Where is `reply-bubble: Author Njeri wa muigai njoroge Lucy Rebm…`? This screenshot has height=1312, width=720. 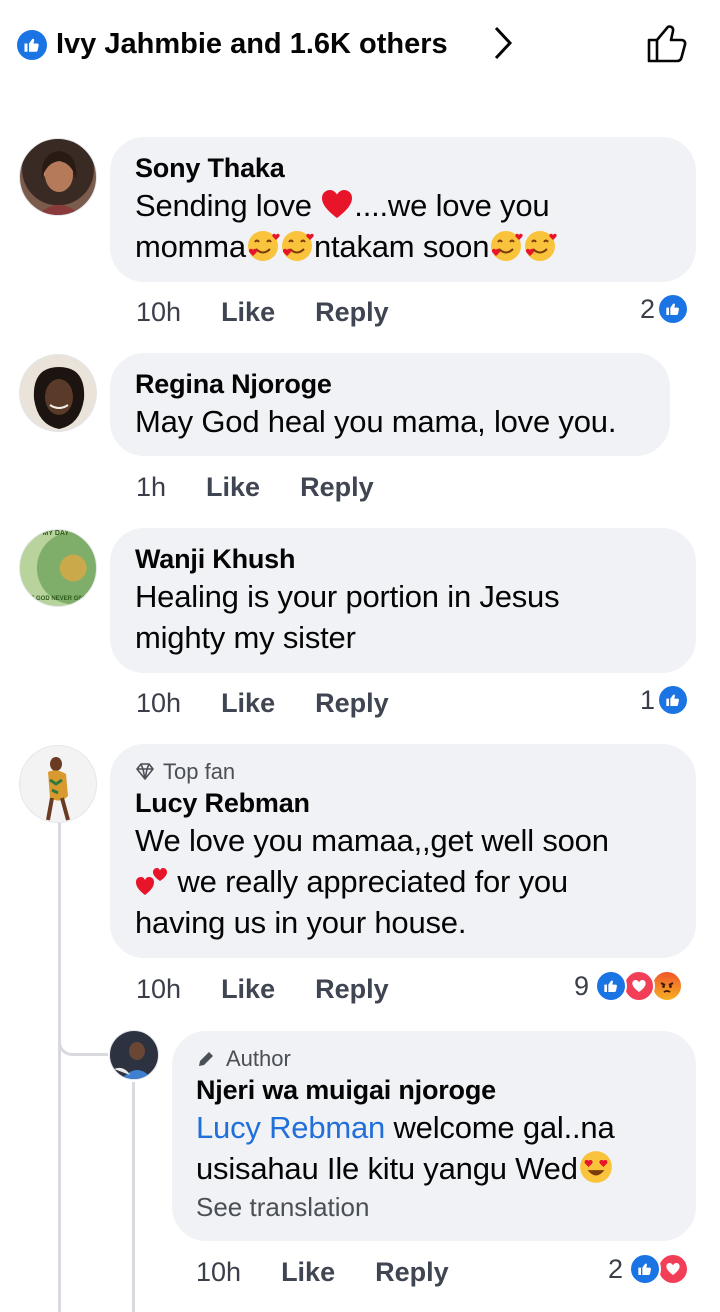
reply-bubble: Author Njeri wa muigai njoroge Lucy Rebm… is located at coordinates (434, 1136).